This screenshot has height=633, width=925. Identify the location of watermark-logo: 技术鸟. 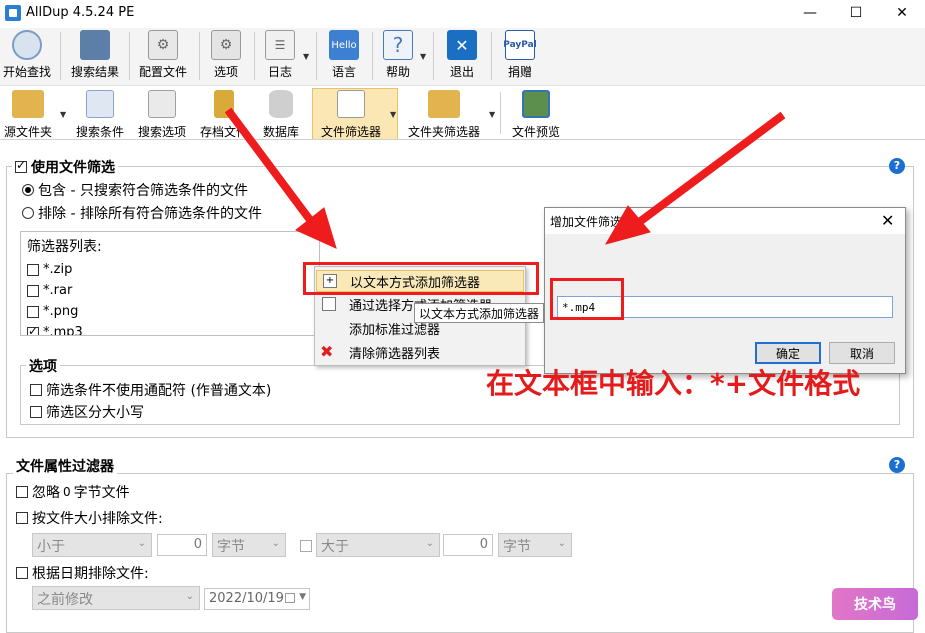
(875, 604).